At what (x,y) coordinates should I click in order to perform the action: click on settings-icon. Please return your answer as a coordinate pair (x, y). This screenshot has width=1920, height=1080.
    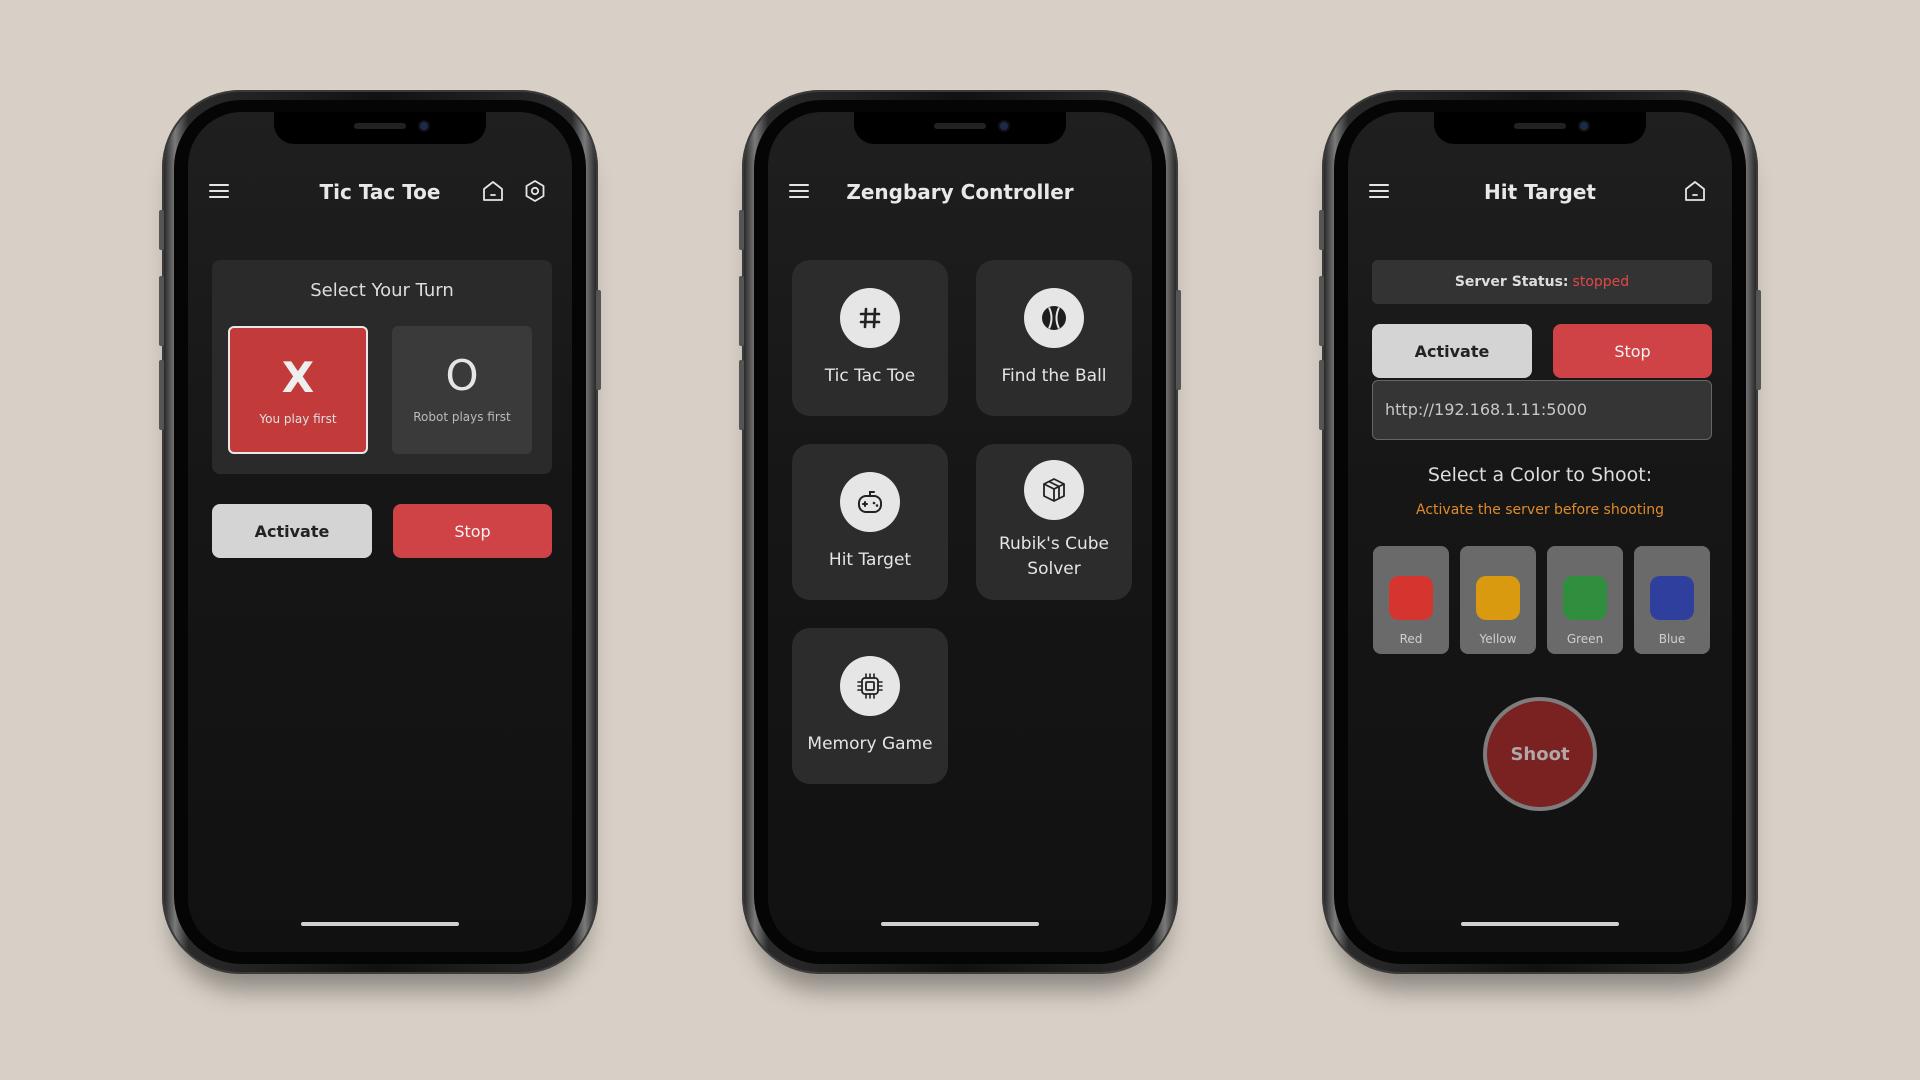
    Looking at the image, I should click on (535, 191).